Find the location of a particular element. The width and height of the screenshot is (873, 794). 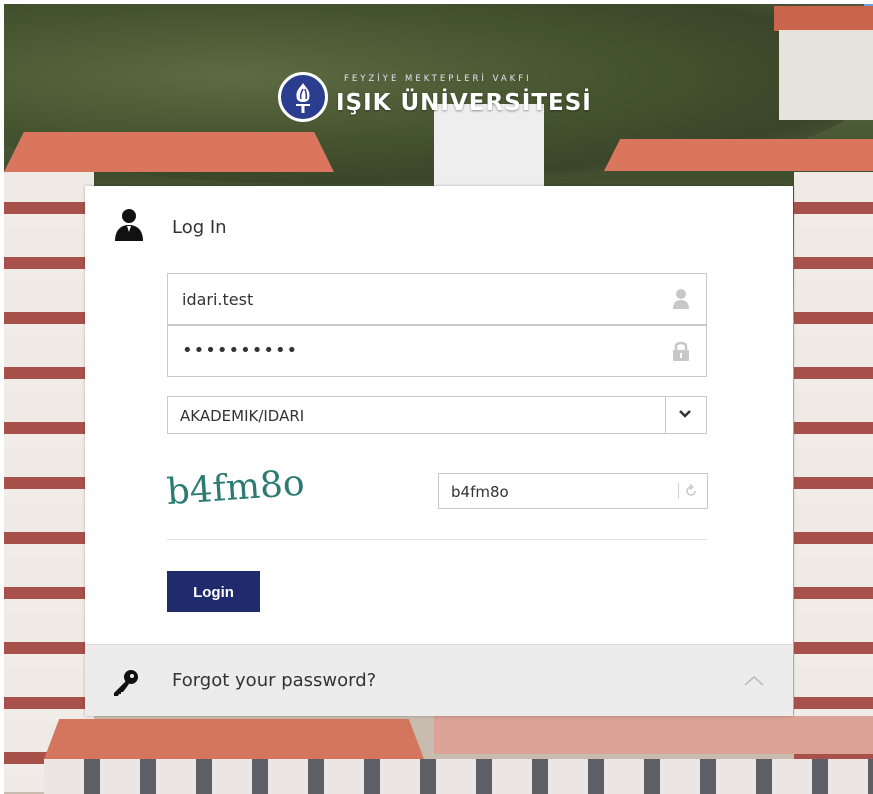

login-title: Log In is located at coordinates (199, 227).